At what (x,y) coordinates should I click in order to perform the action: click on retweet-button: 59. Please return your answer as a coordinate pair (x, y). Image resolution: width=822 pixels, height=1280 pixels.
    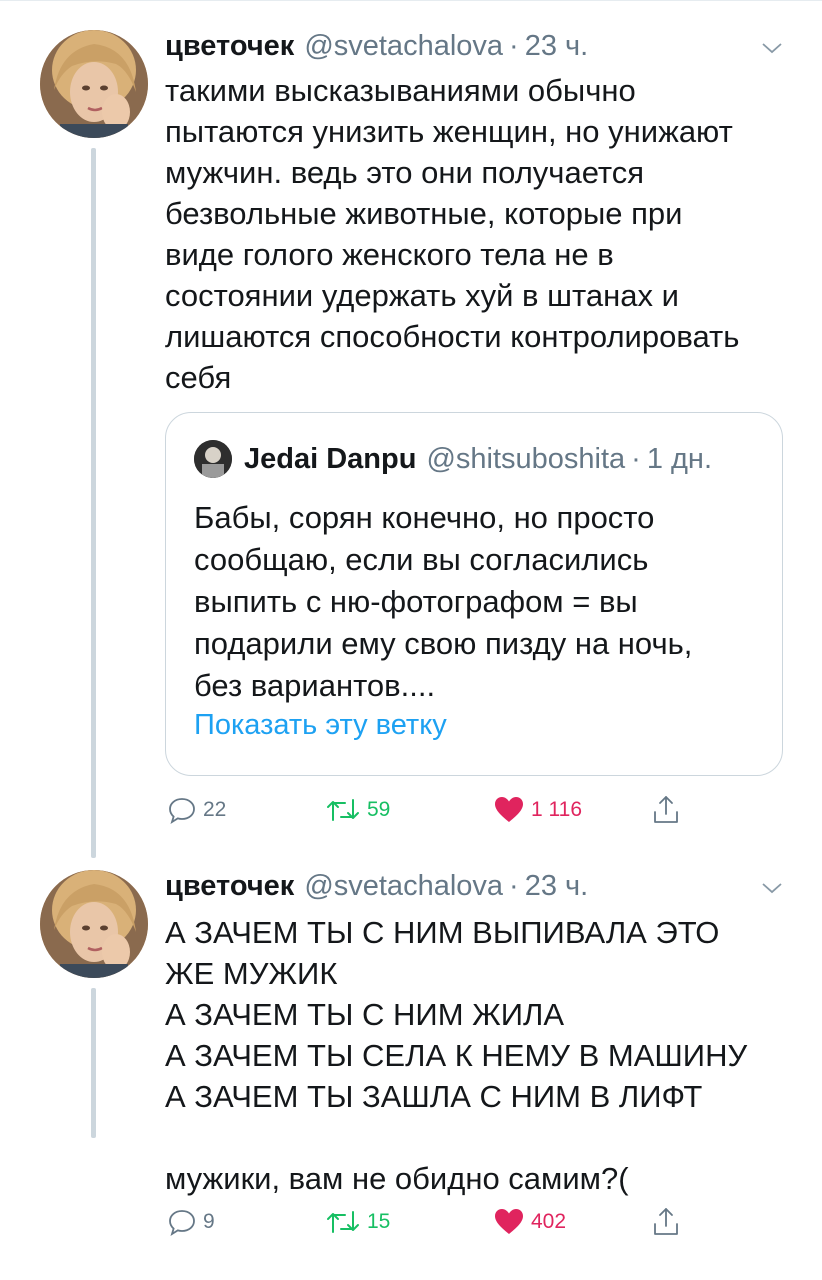
    Looking at the image, I should click on (357, 810).